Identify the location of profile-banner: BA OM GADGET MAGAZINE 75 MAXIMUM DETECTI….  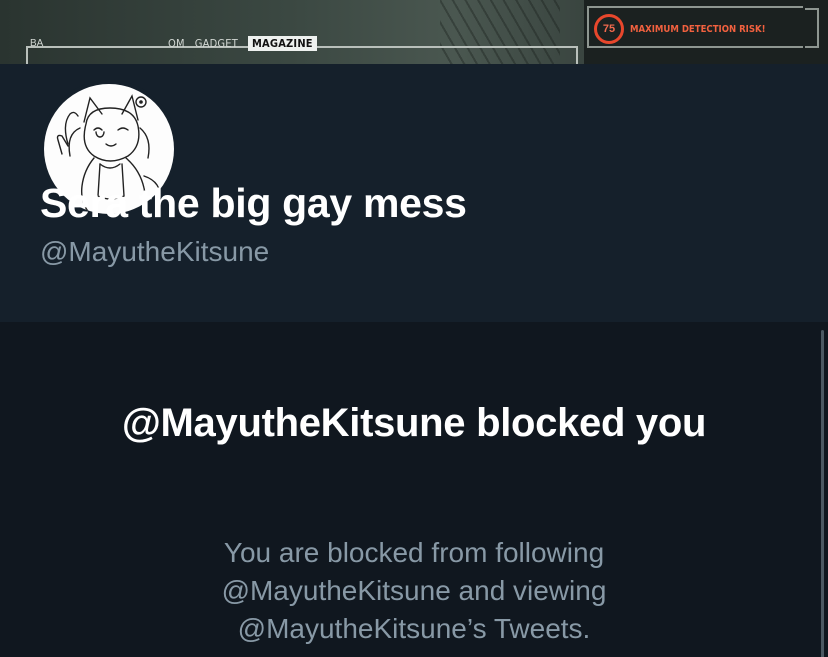
(414, 32).